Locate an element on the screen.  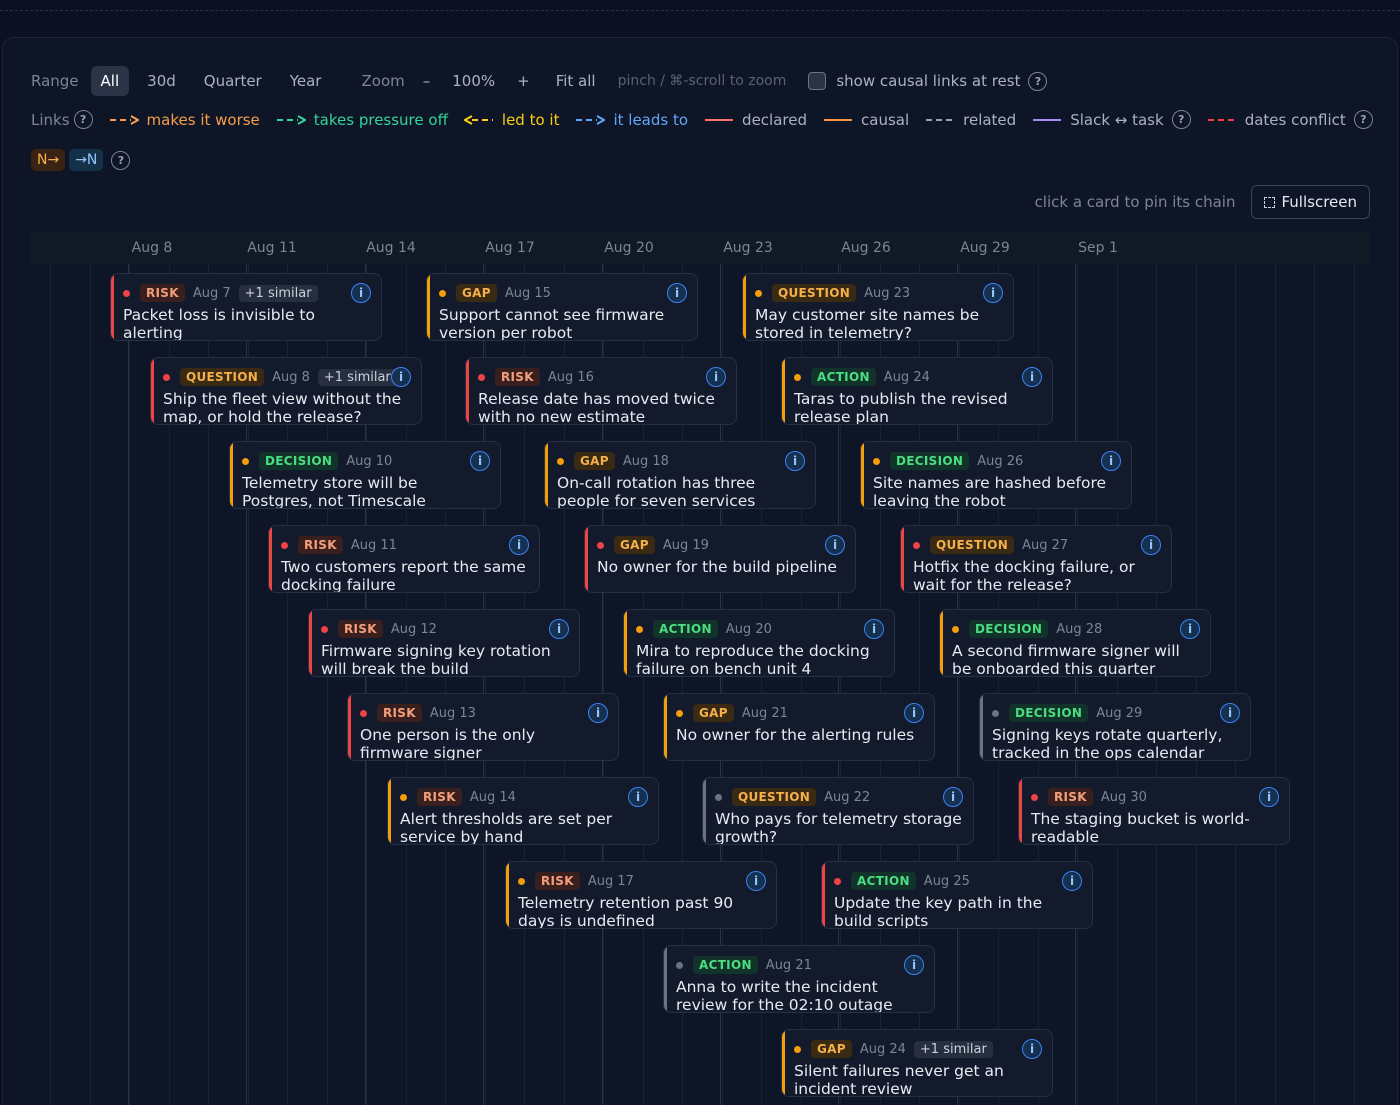
zoom-out-button: – is located at coordinates (427, 81).